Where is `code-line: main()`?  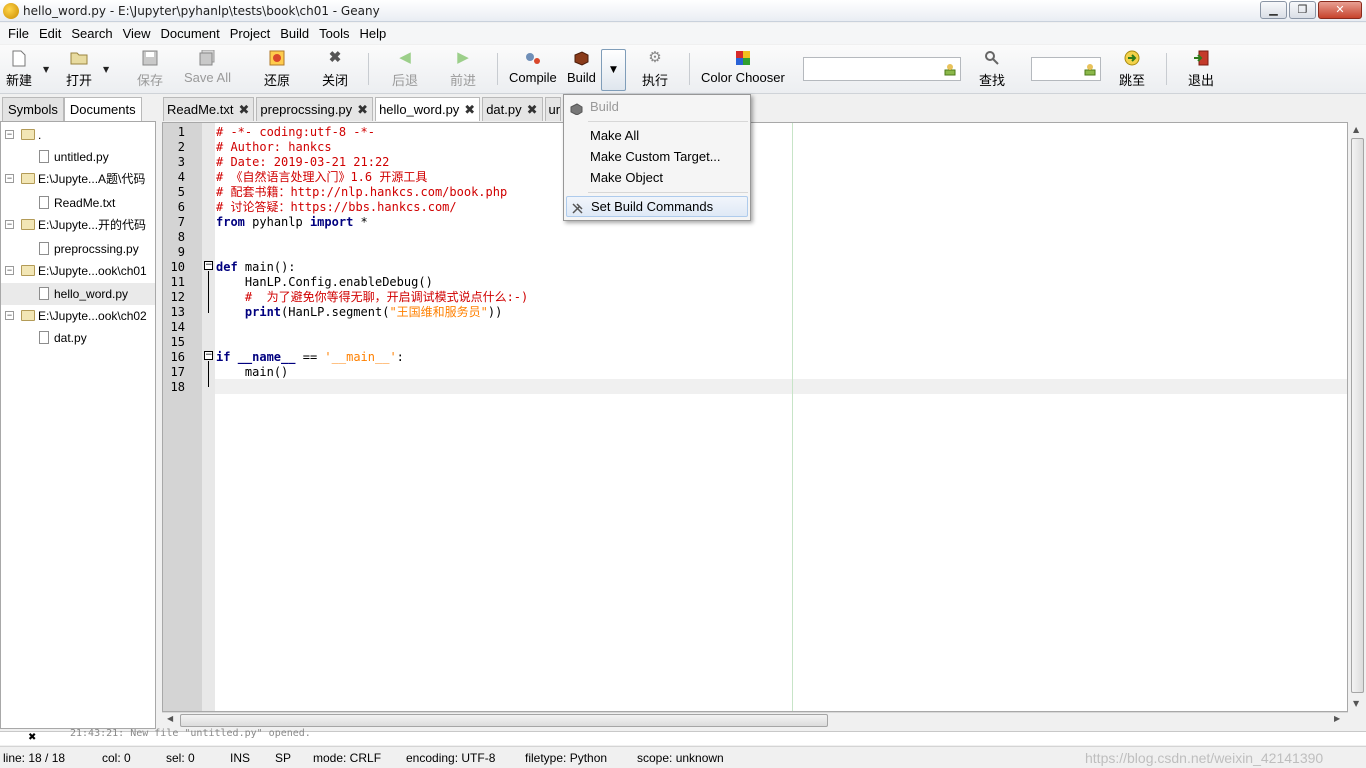
code-line: main() is located at coordinates (252, 372).